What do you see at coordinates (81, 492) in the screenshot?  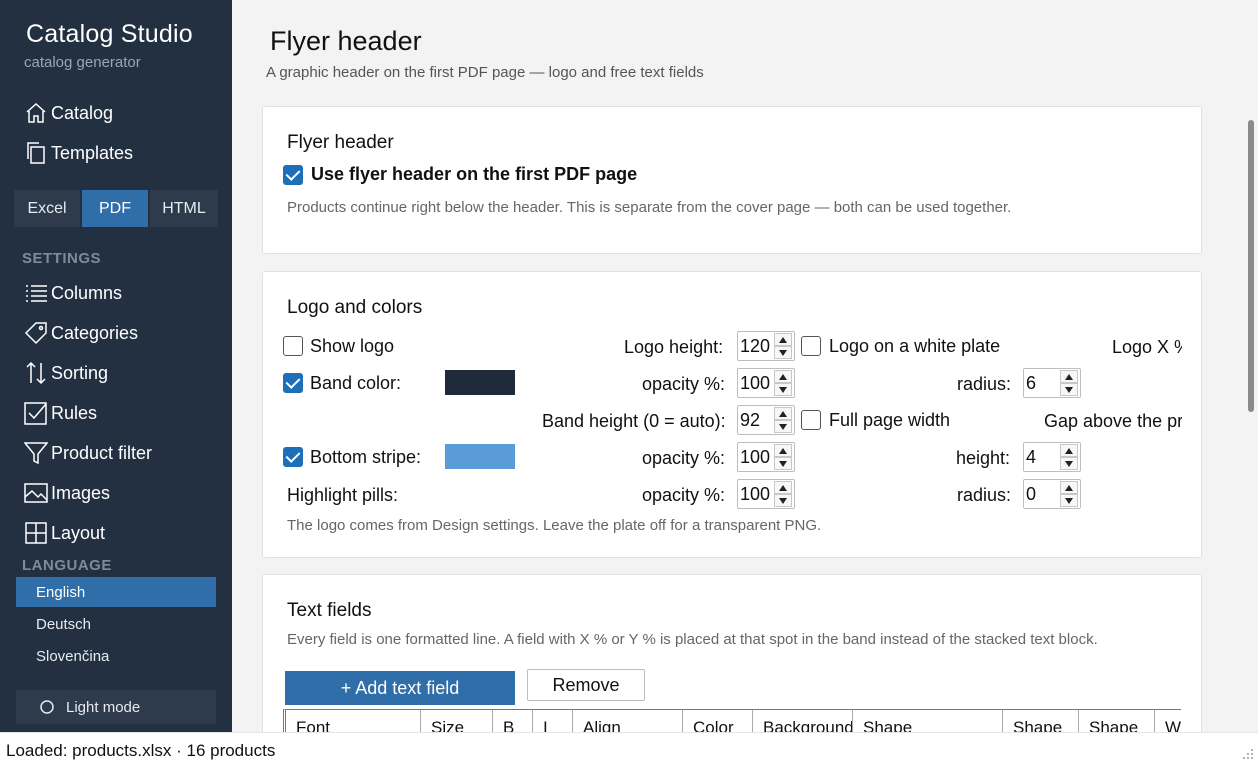 I see `nav-item-label: Images` at bounding box center [81, 492].